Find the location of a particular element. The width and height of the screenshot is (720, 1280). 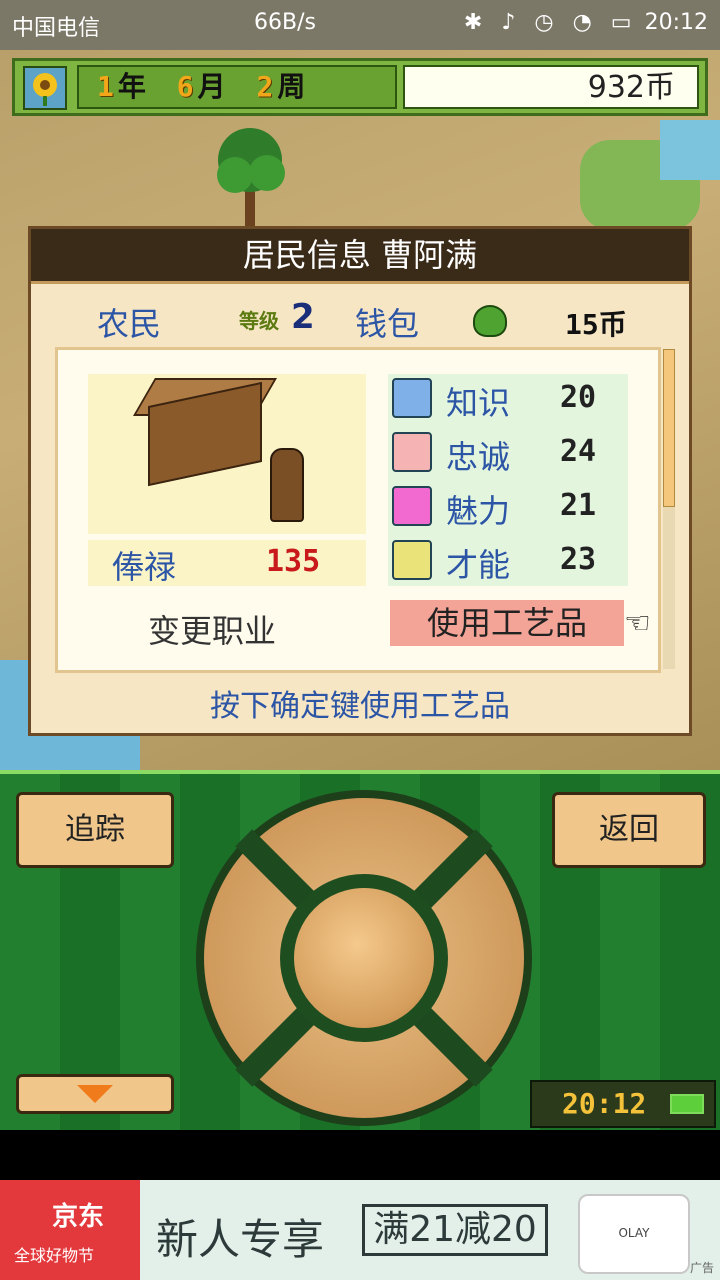

confirm-button is located at coordinates (364, 958).